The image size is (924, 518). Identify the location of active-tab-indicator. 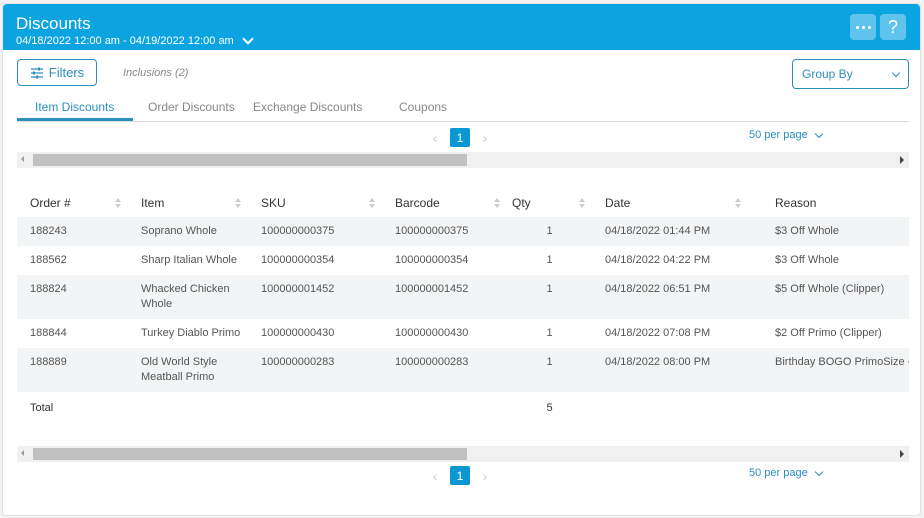
(75, 119).